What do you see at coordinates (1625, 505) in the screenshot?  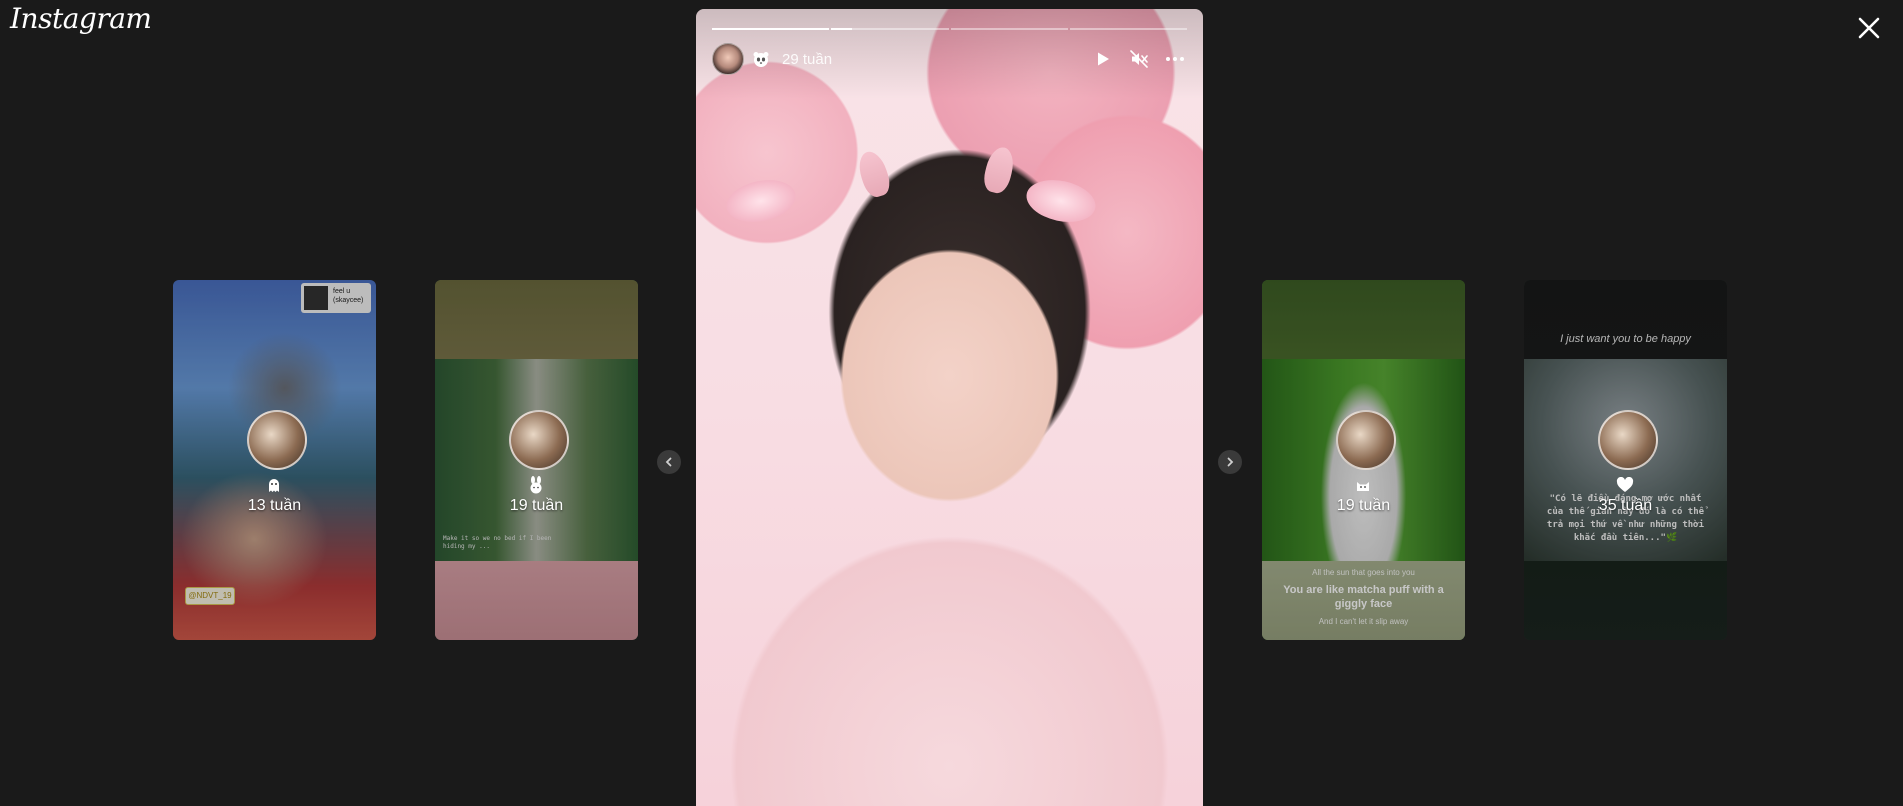 I see `story-time: 35 tuần` at bounding box center [1625, 505].